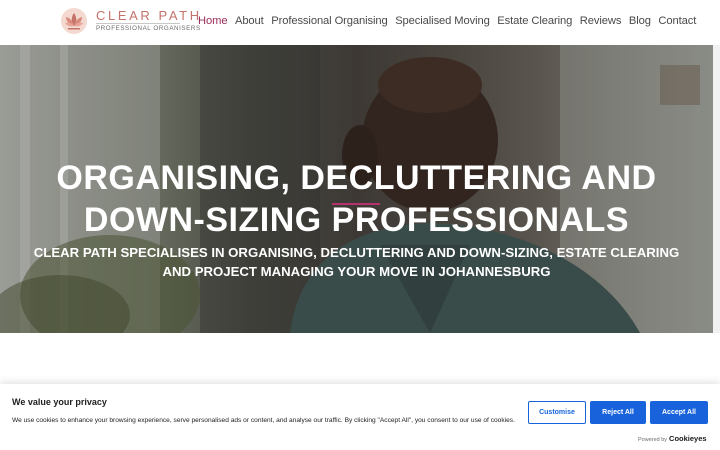  I want to click on cookie-title: We value your privacy, so click(59, 402).